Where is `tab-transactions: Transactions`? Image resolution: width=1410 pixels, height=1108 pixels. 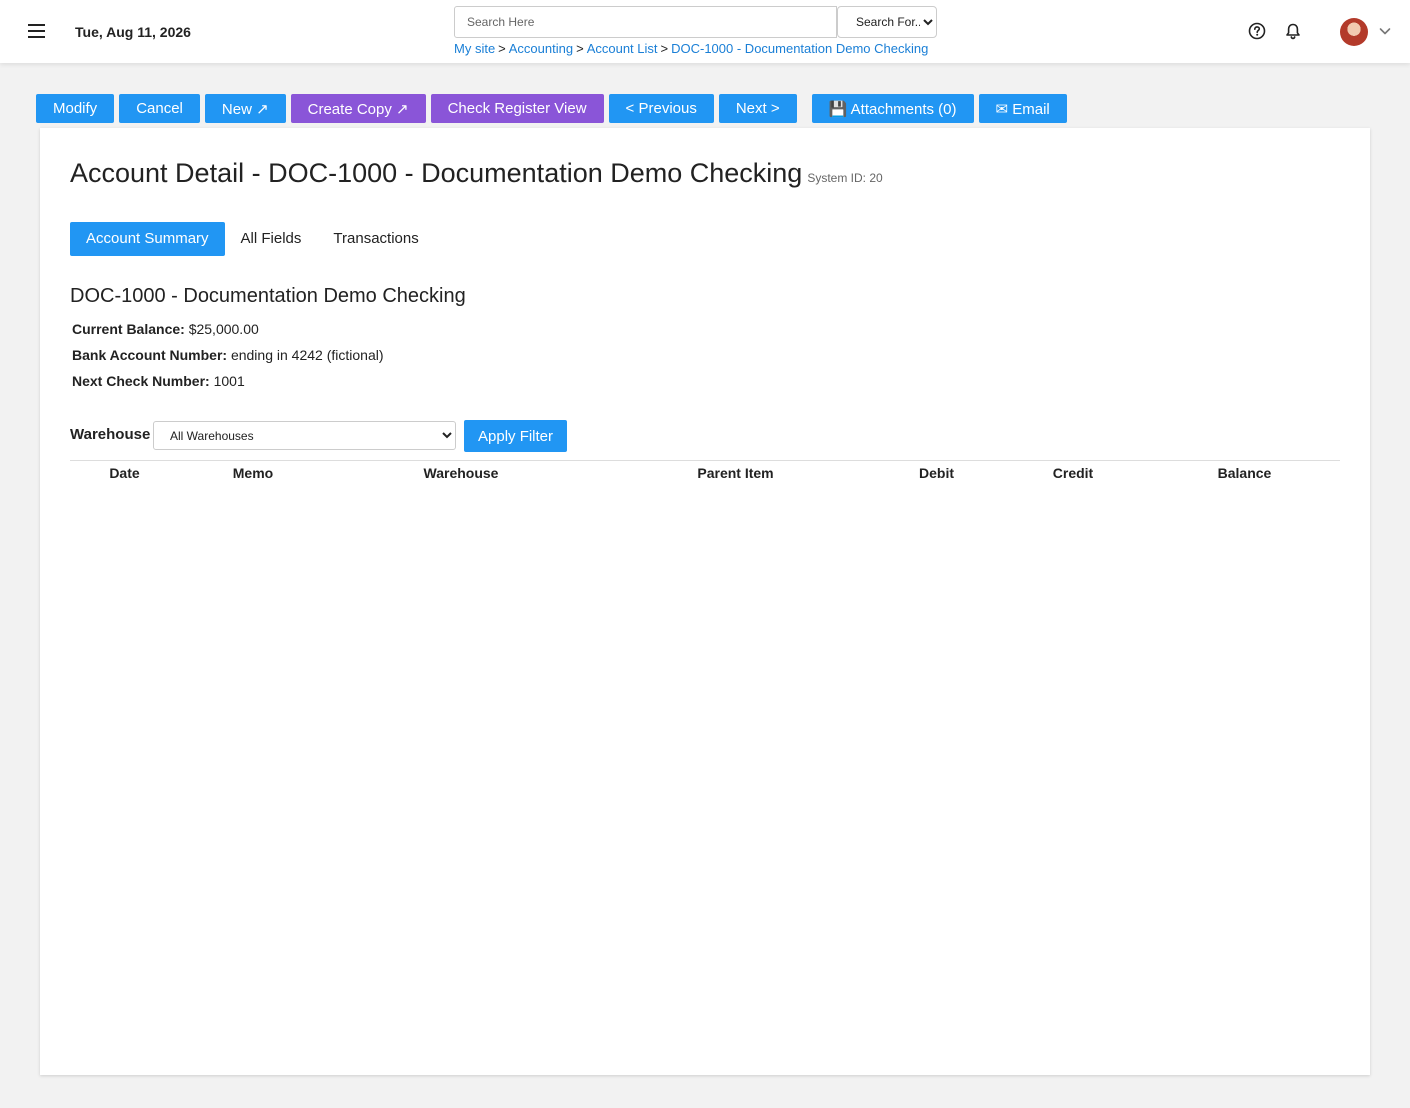 tab-transactions: Transactions is located at coordinates (375, 239).